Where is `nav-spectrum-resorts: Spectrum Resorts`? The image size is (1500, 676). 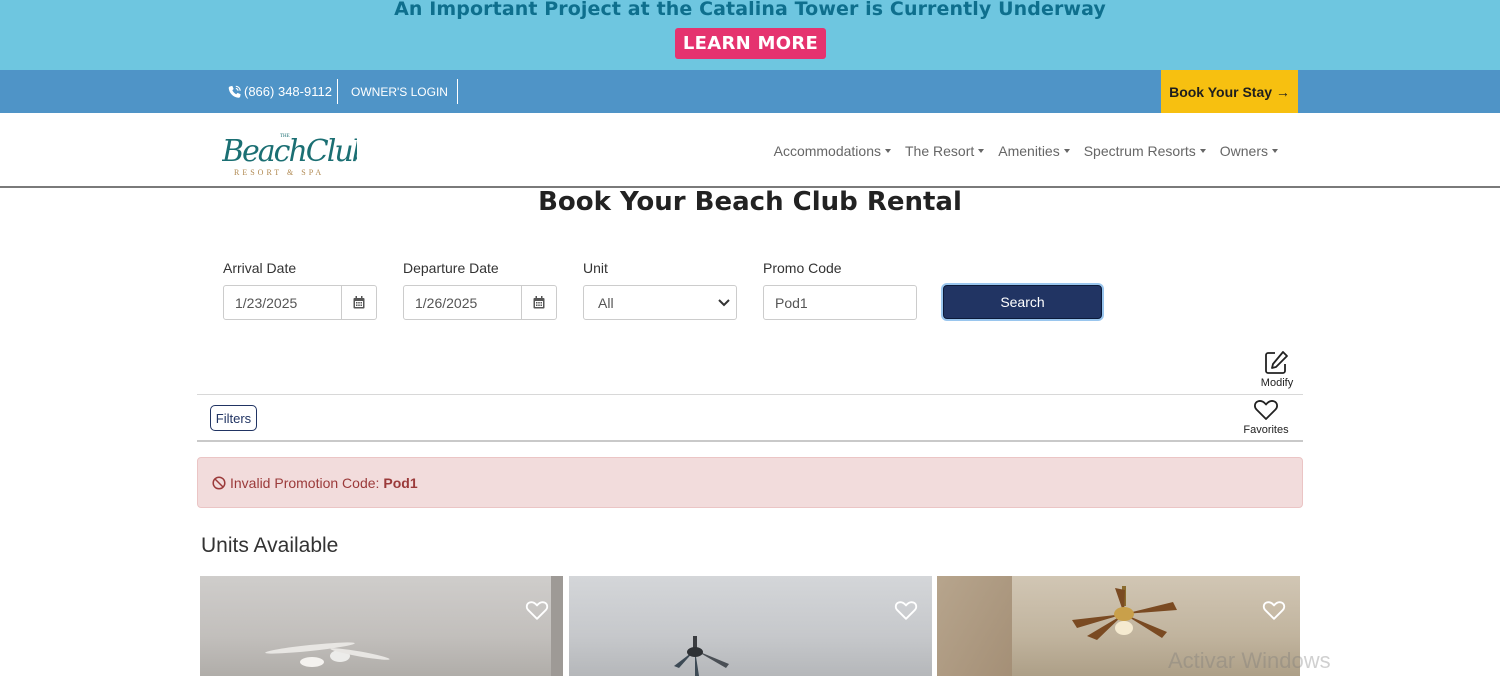 nav-spectrum-resorts: Spectrum Resorts is located at coordinates (1145, 151).